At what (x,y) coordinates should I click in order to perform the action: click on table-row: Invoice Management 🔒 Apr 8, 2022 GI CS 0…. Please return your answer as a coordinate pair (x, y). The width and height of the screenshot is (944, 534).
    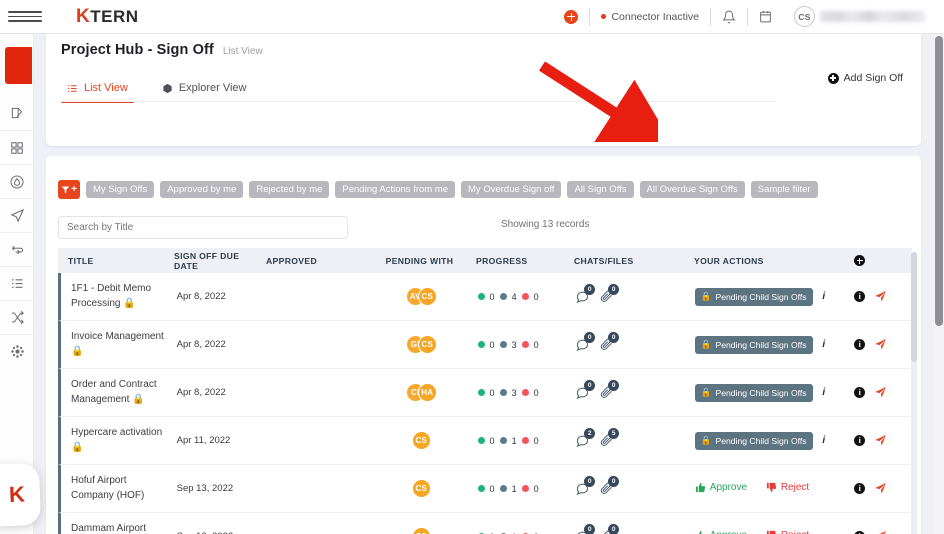
    Looking at the image, I should click on (485, 345).